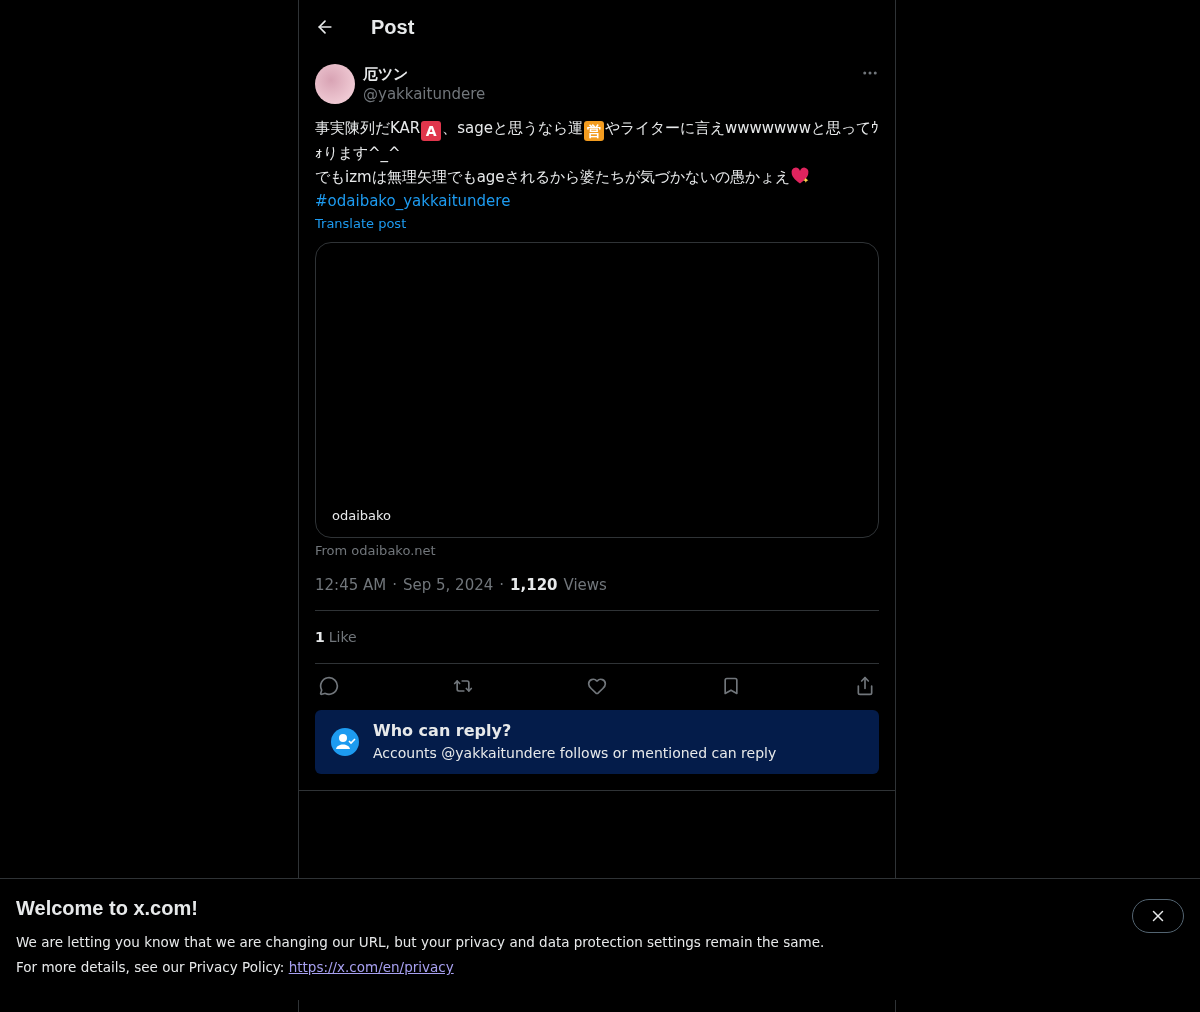 The height and width of the screenshot is (1012, 1200). Describe the element at coordinates (335, 84) in the screenshot. I see `avatar` at that location.